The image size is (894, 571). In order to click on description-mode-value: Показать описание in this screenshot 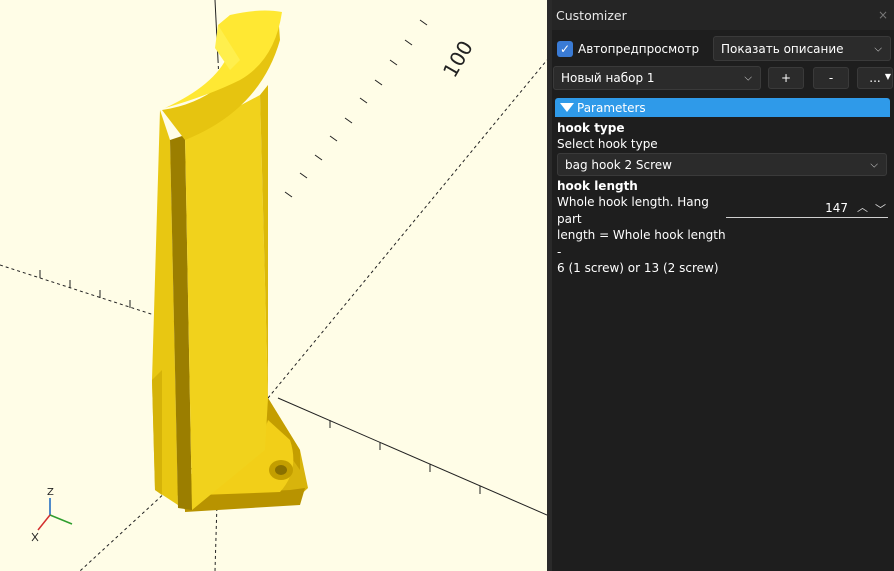, I will do `click(782, 48)`.